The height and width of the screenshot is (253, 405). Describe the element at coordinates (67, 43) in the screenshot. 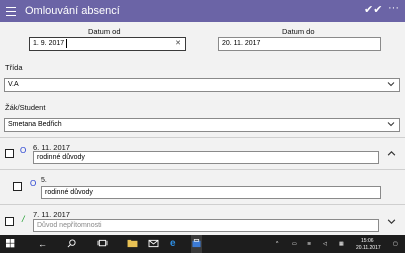

I see `text-cursor` at that location.